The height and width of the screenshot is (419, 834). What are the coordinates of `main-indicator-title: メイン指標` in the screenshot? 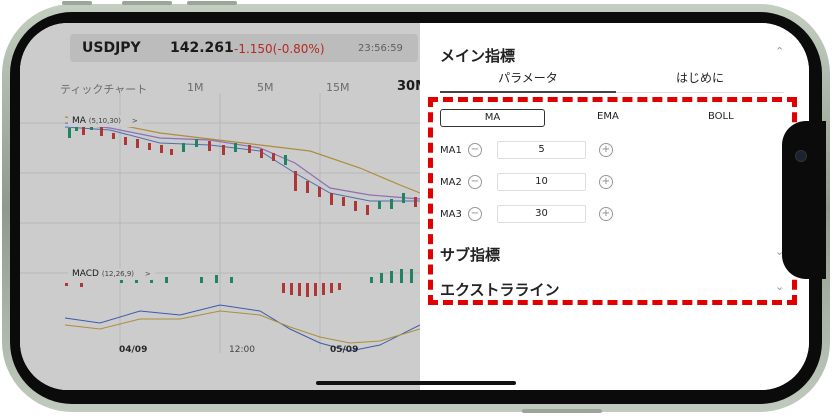 It's located at (477, 55).